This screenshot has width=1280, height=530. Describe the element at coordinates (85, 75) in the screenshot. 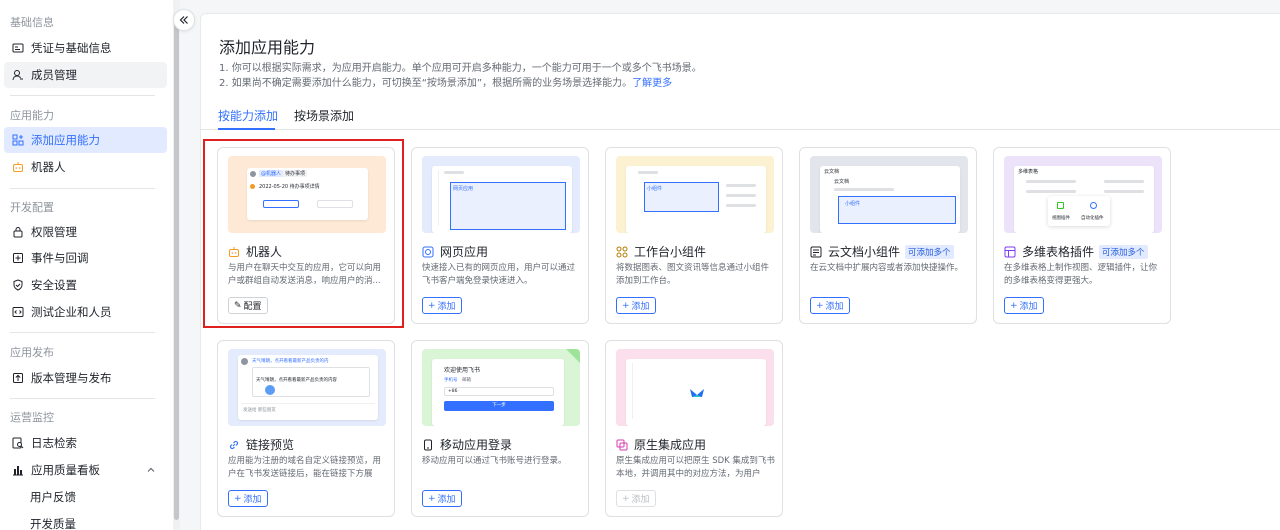

I see `sidebar-item-members: 成员管理` at that location.